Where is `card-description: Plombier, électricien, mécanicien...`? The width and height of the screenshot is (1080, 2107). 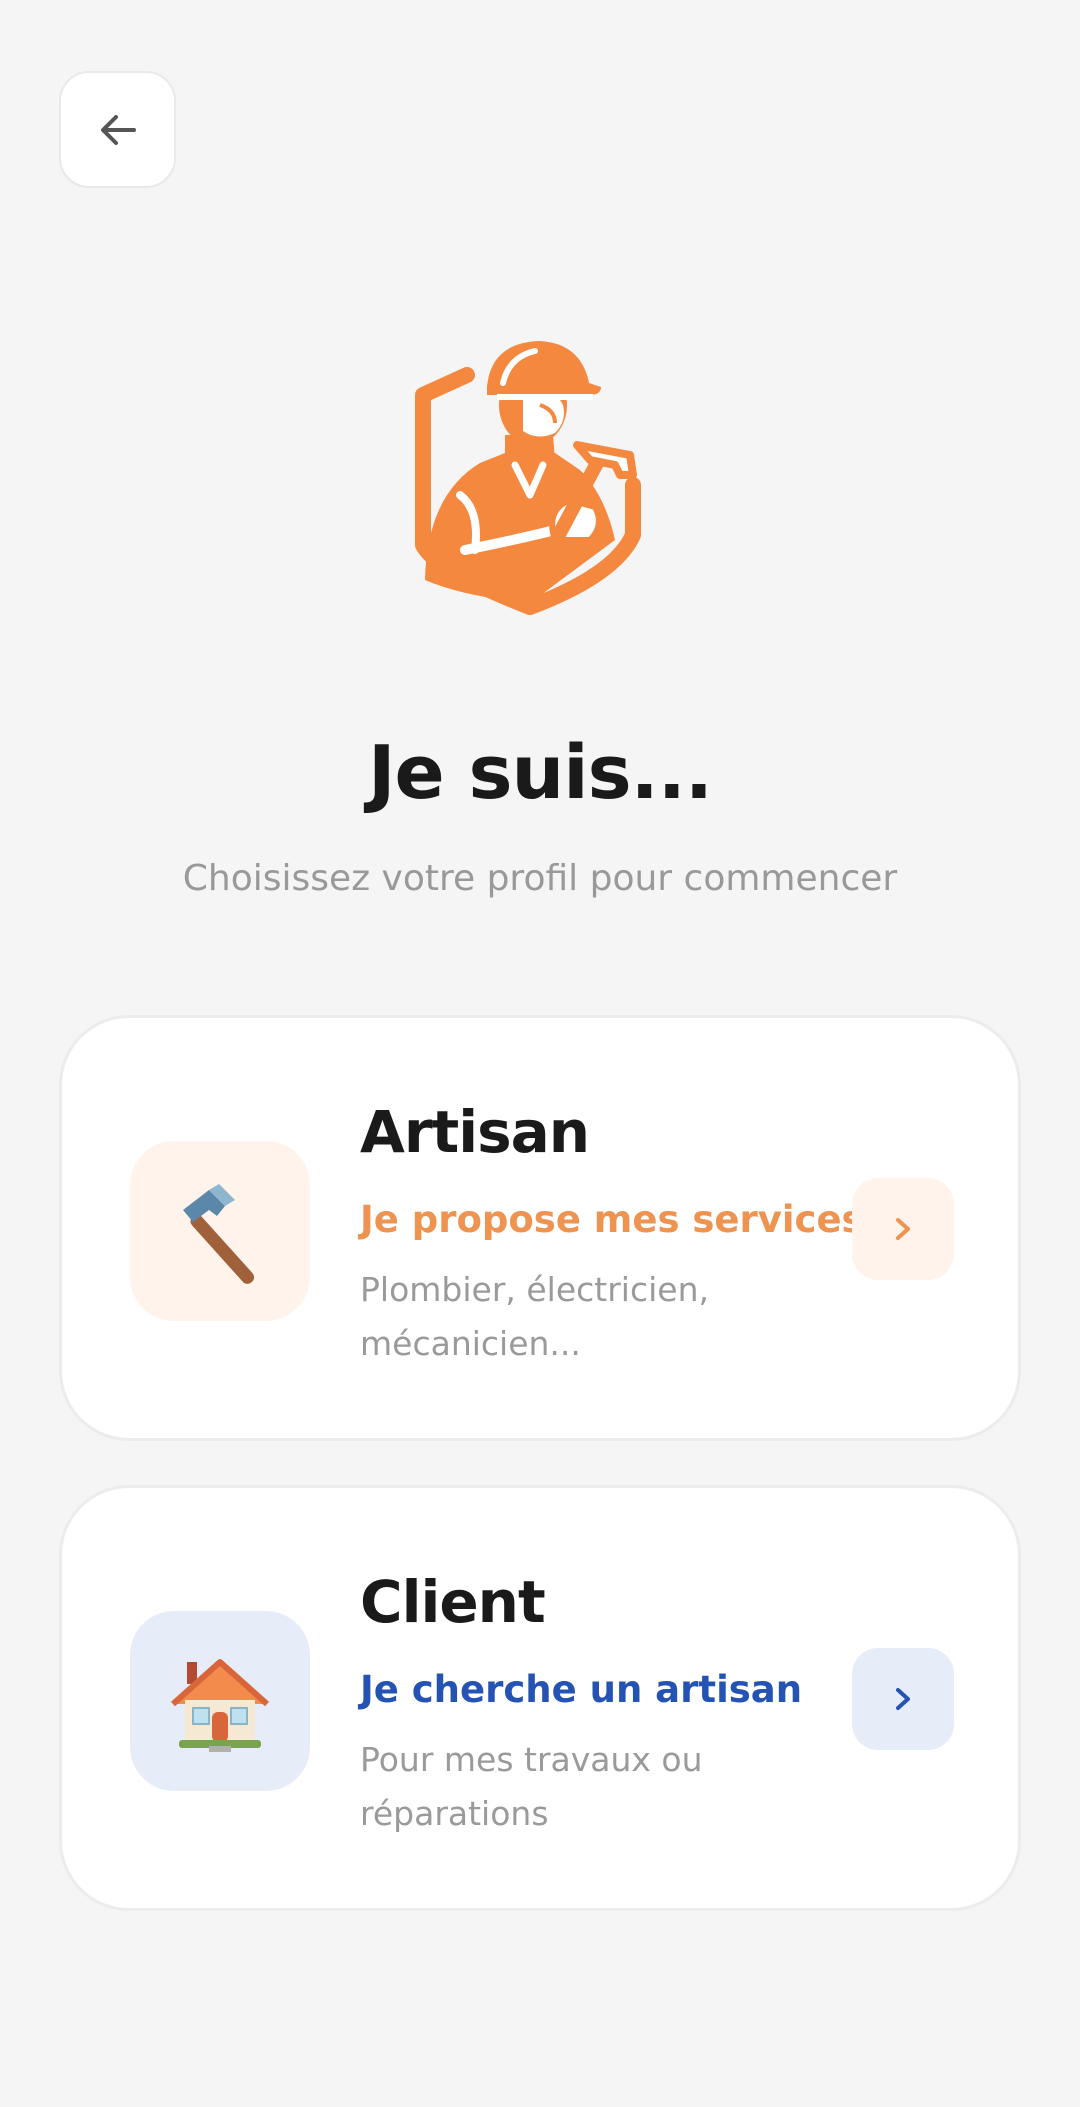 card-description: Plombier, électricien, mécanicien... is located at coordinates (534, 1316).